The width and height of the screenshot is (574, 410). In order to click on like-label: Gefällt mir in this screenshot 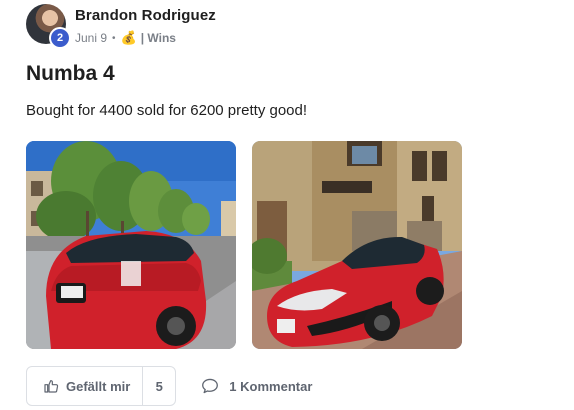, I will do `click(98, 386)`.